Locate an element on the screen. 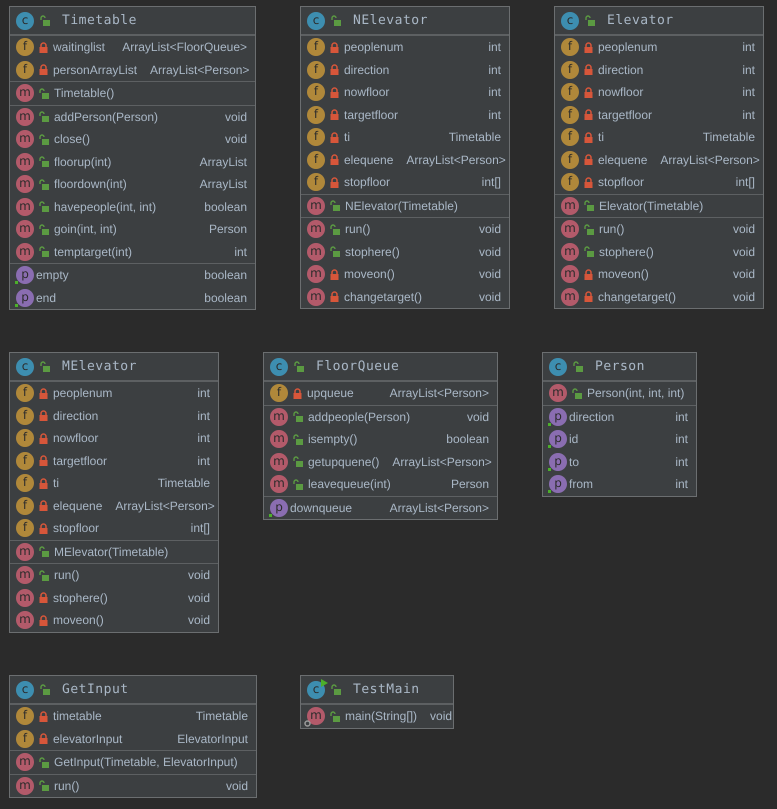 The width and height of the screenshot is (777, 809). class-box: c Person m Person(int, int, int) p direction int p id int p to int p from int is located at coordinates (619, 424).